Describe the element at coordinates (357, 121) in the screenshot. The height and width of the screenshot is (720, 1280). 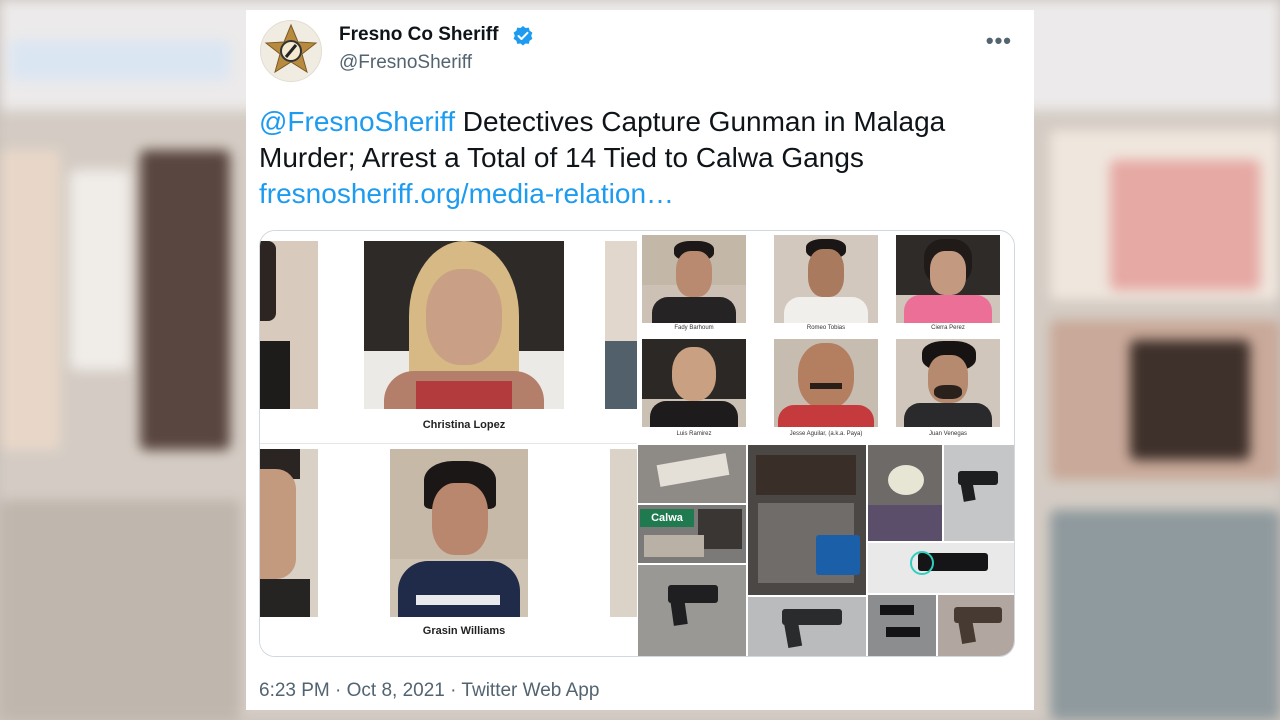
I see `mention-link: @FresnoSheriff` at that location.